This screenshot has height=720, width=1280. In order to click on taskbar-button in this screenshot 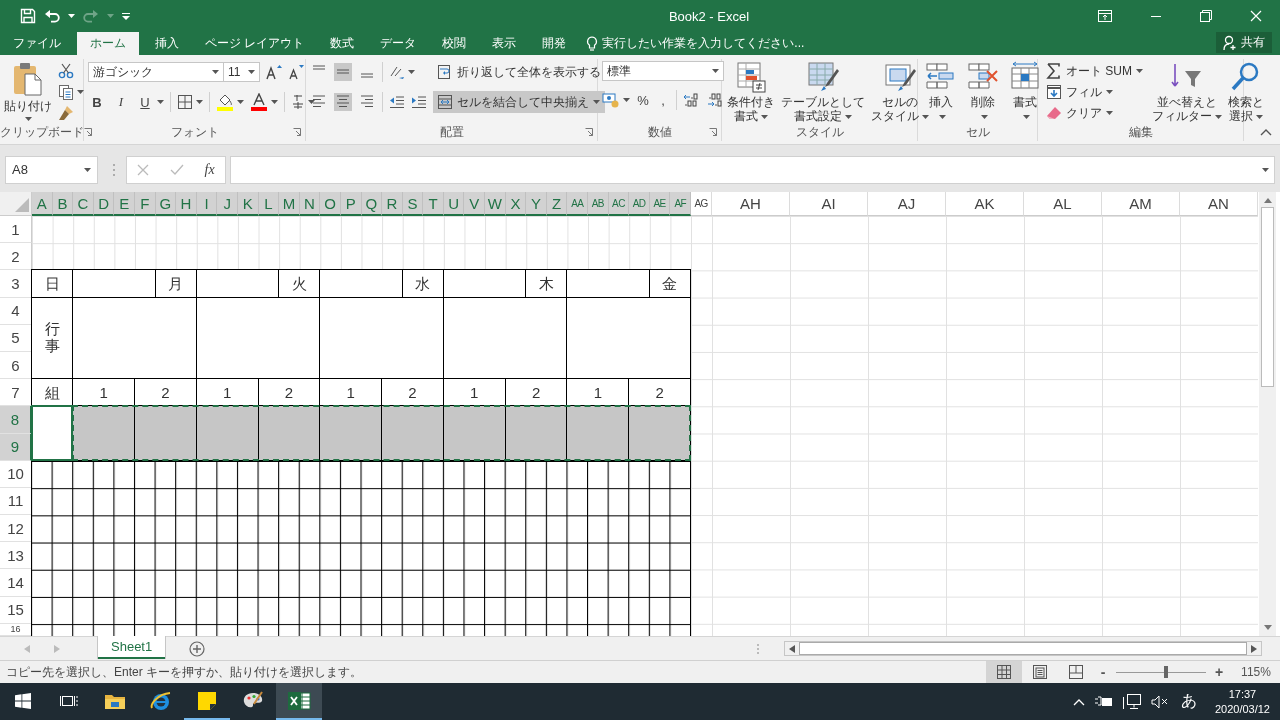, I will do `click(299, 701)`.